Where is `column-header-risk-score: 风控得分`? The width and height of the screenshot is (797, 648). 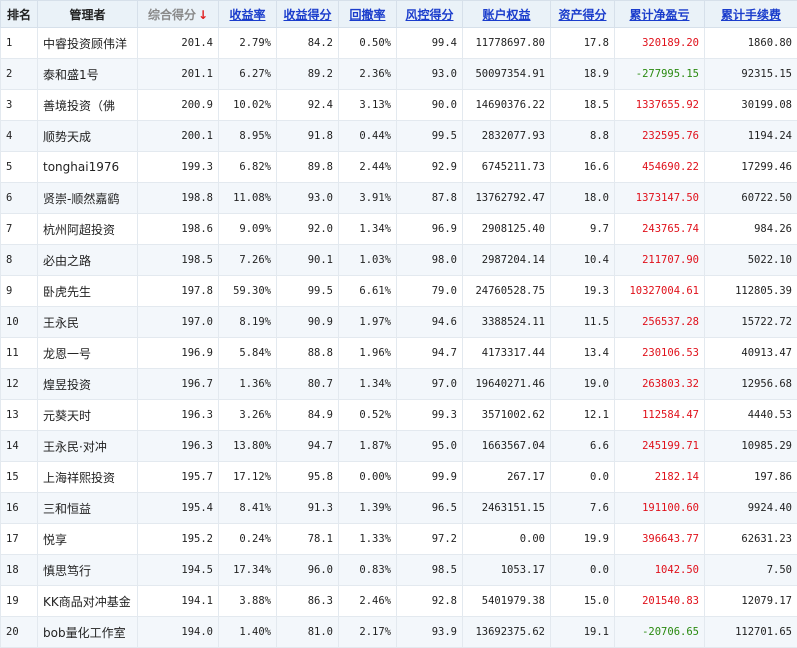 column-header-risk-score: 风控得分 is located at coordinates (430, 14).